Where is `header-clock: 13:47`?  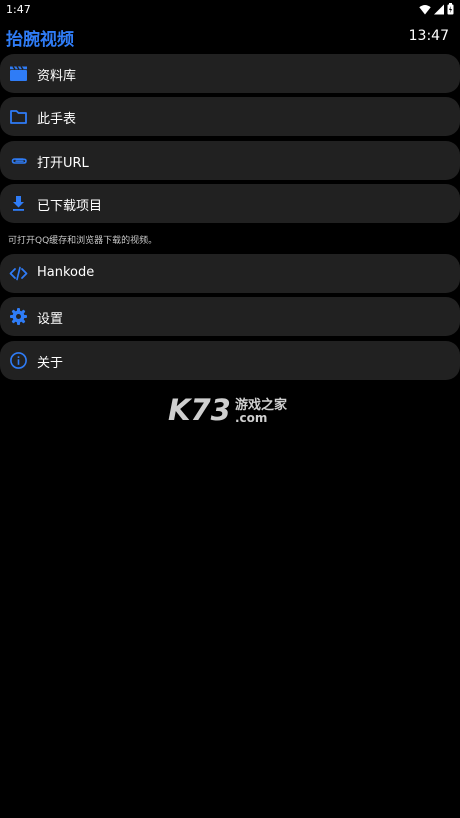
header-clock: 13:47 is located at coordinates (428, 36).